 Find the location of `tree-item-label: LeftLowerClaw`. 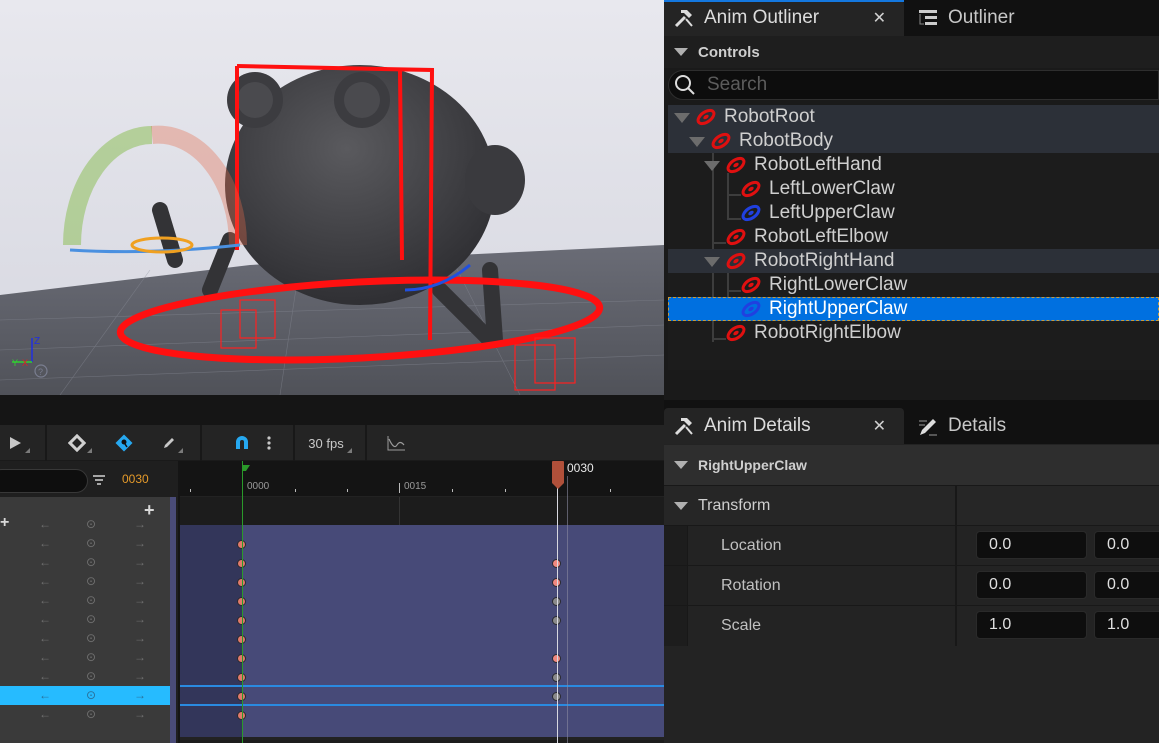

tree-item-label: LeftLowerClaw is located at coordinates (832, 188).